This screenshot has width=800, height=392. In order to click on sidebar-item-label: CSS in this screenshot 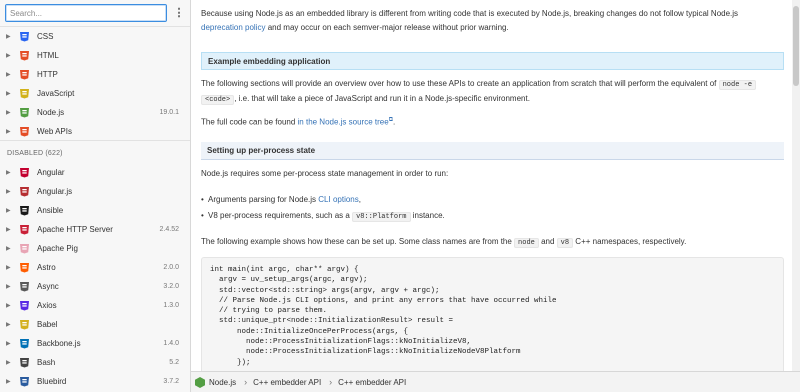, I will do `click(45, 36)`.